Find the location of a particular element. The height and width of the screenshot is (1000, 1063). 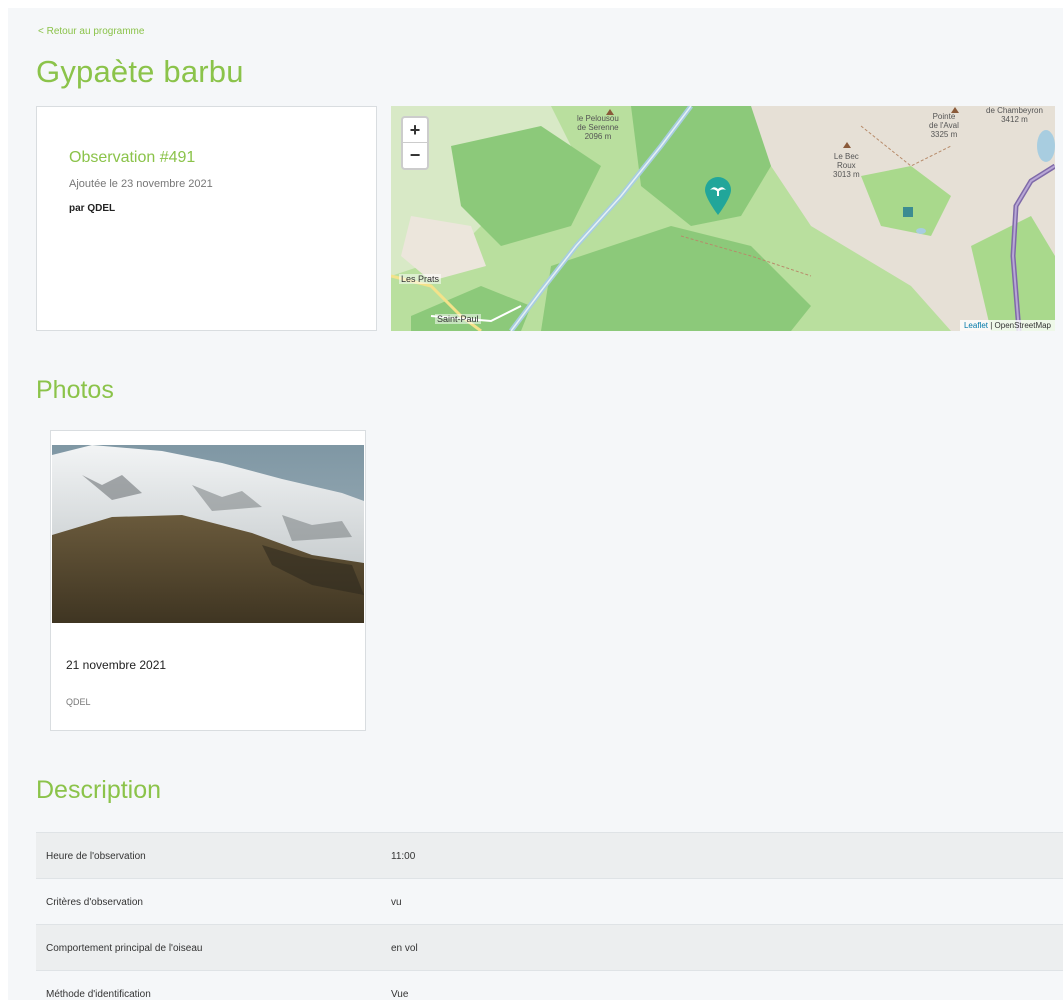

table-row: Heure de l'observation 11:00 is located at coordinates (549, 855).